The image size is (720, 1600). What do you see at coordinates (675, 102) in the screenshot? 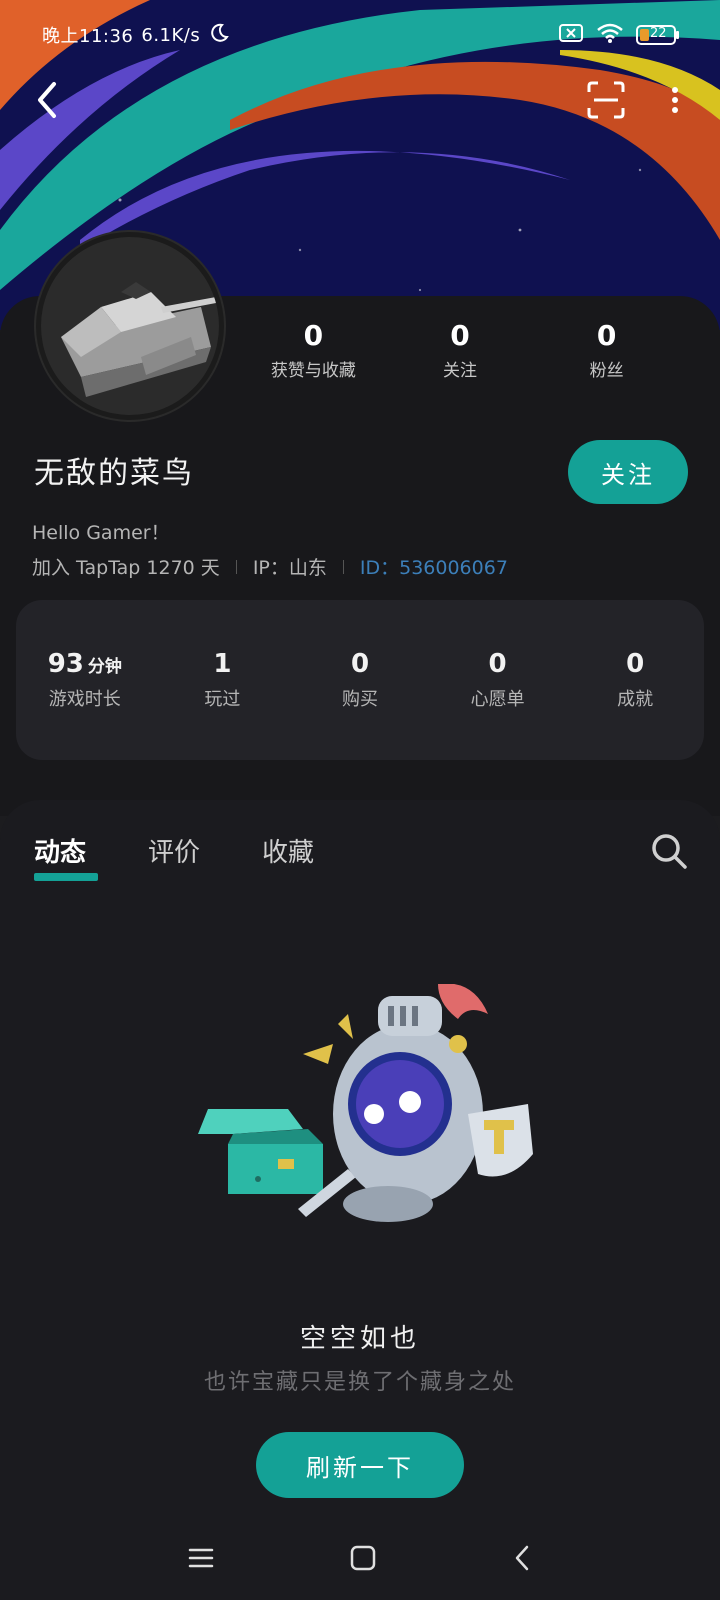
I see `more-vertical-icon` at bounding box center [675, 102].